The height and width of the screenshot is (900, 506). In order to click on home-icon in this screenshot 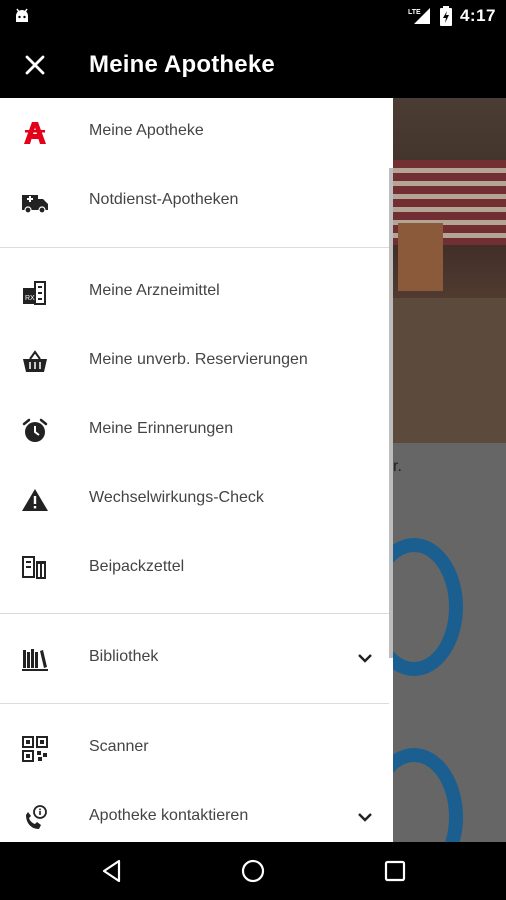, I will do `click(253, 871)`.